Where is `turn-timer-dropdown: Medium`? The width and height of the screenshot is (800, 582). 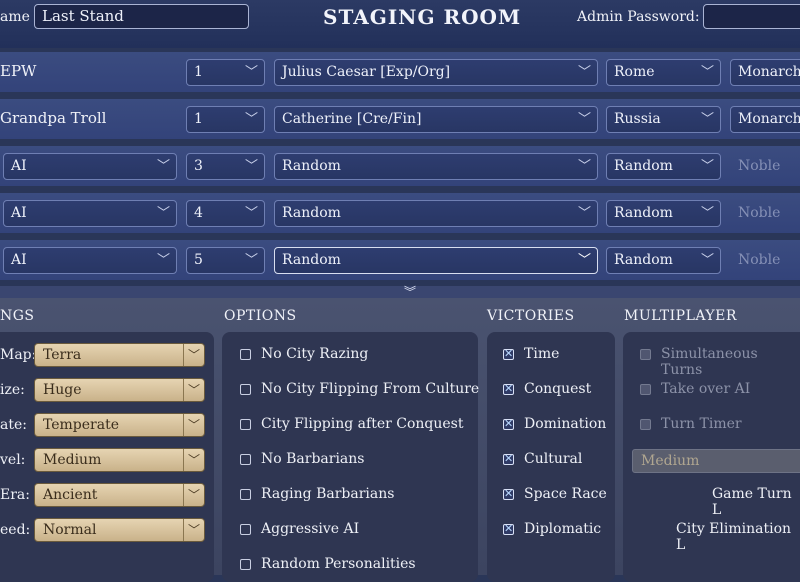
turn-timer-dropdown: Medium is located at coordinates (716, 461).